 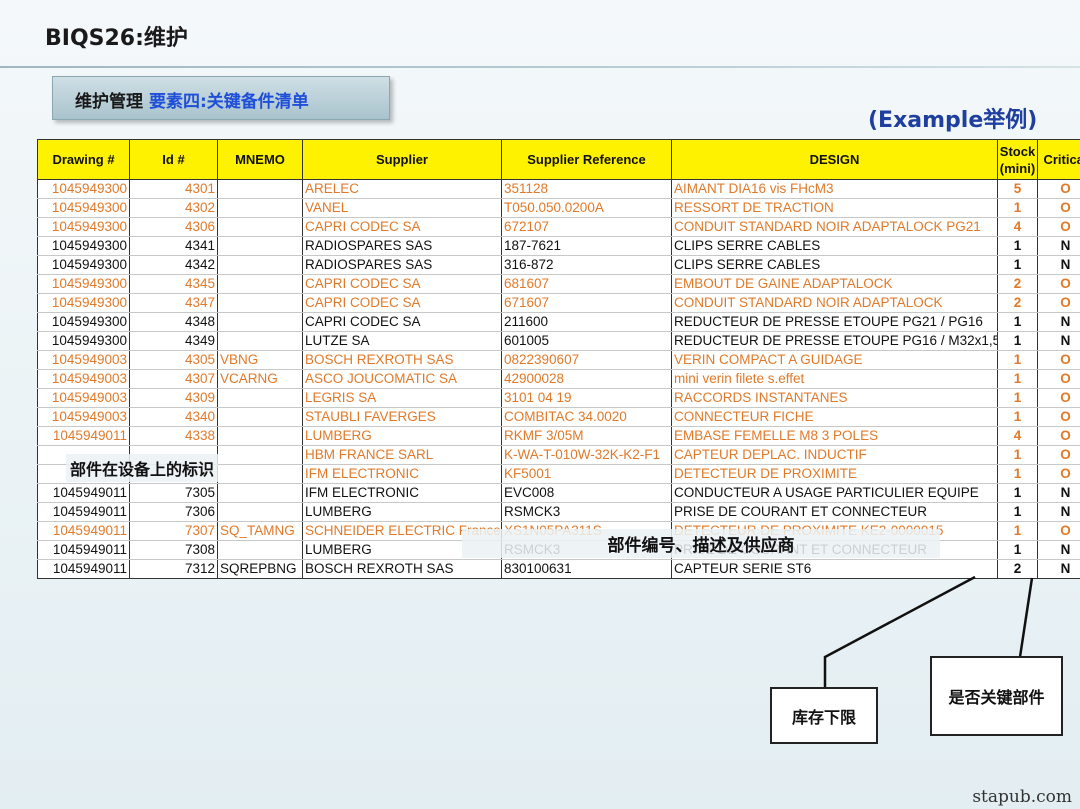 I want to click on critical-part-callout: 是否关键部件, so click(x=996, y=696).